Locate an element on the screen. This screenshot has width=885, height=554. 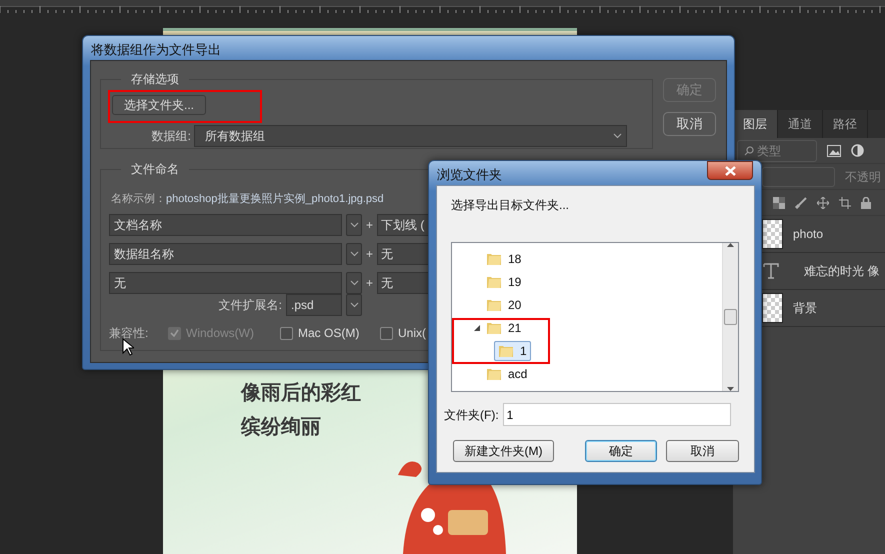
close-button is located at coordinates (730, 170).